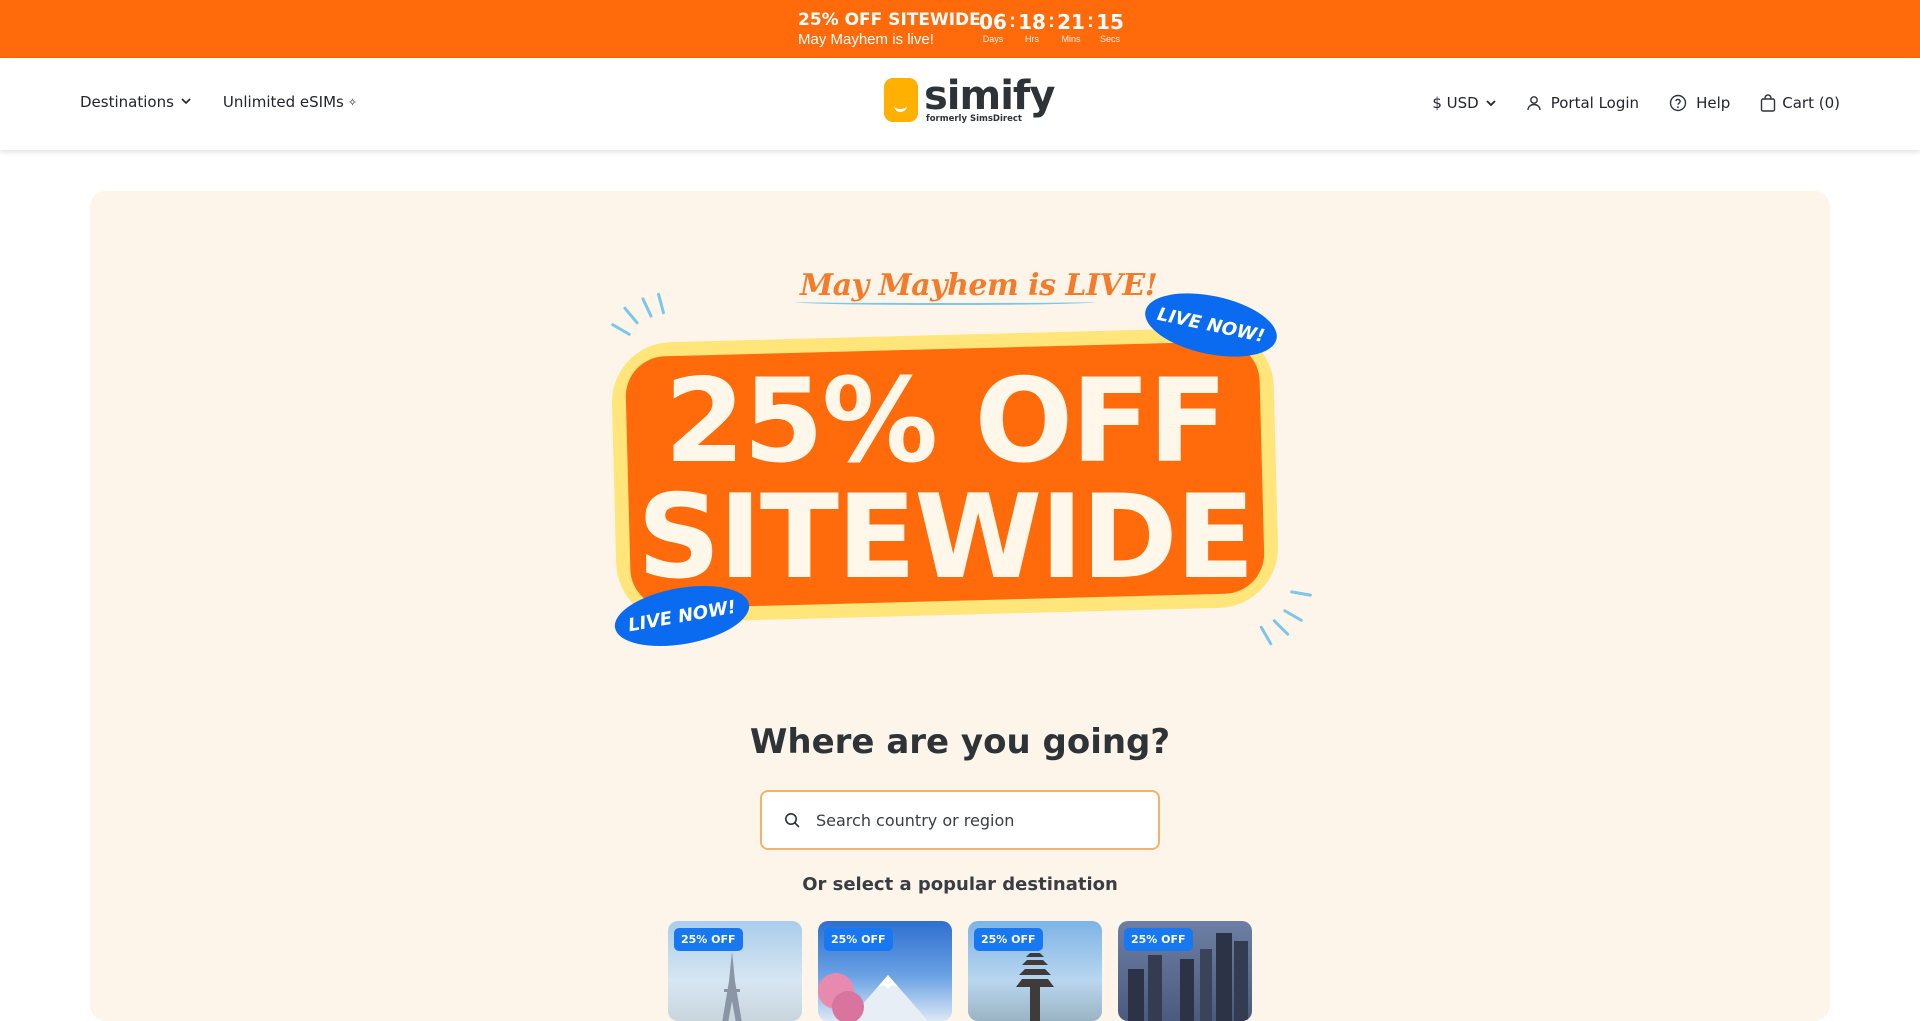 This screenshot has width=1920, height=1021. I want to click on destination-card-paris: 25% OFF, so click(735, 971).